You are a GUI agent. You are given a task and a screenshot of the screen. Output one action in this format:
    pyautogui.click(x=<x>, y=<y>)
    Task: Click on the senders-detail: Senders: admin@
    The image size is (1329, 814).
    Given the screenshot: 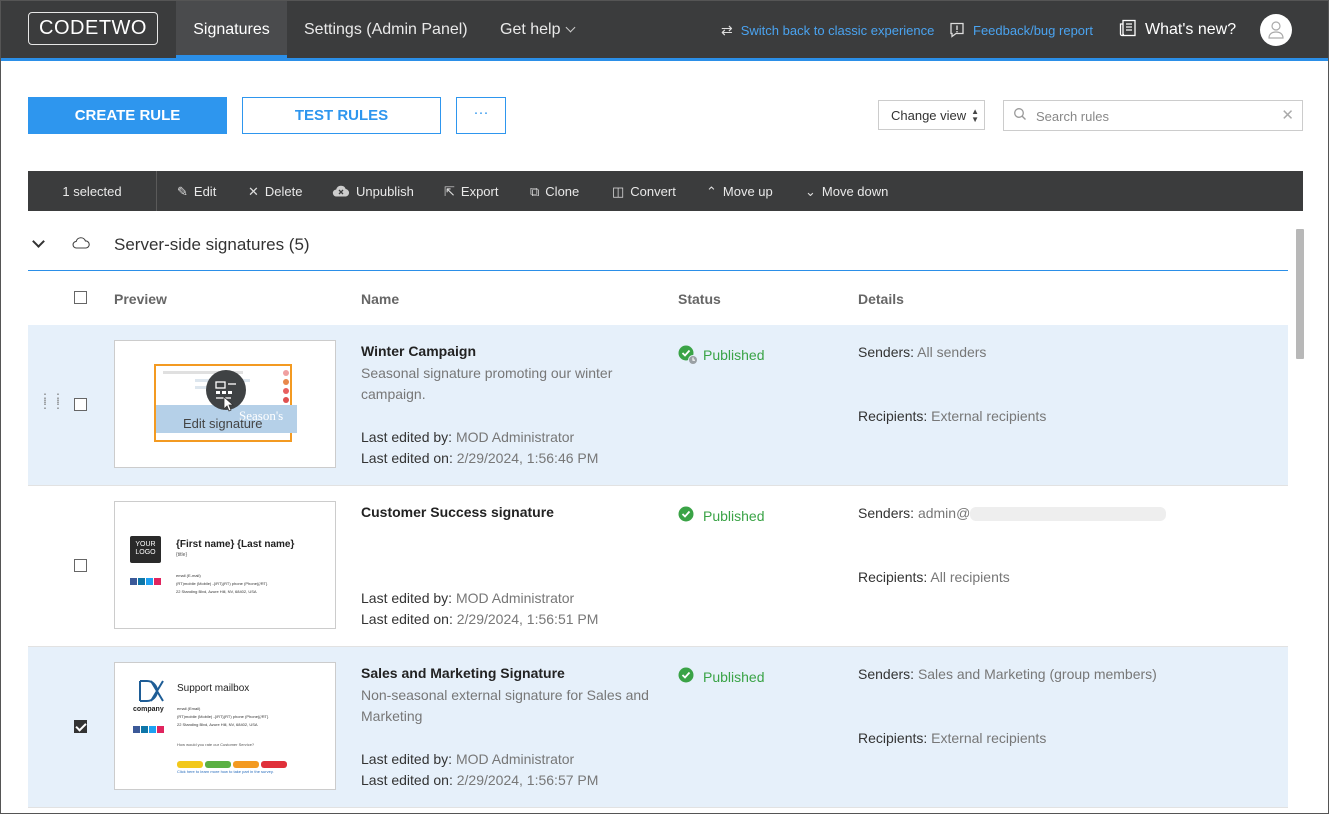 What is the action you would take?
    pyautogui.click(x=1012, y=513)
    